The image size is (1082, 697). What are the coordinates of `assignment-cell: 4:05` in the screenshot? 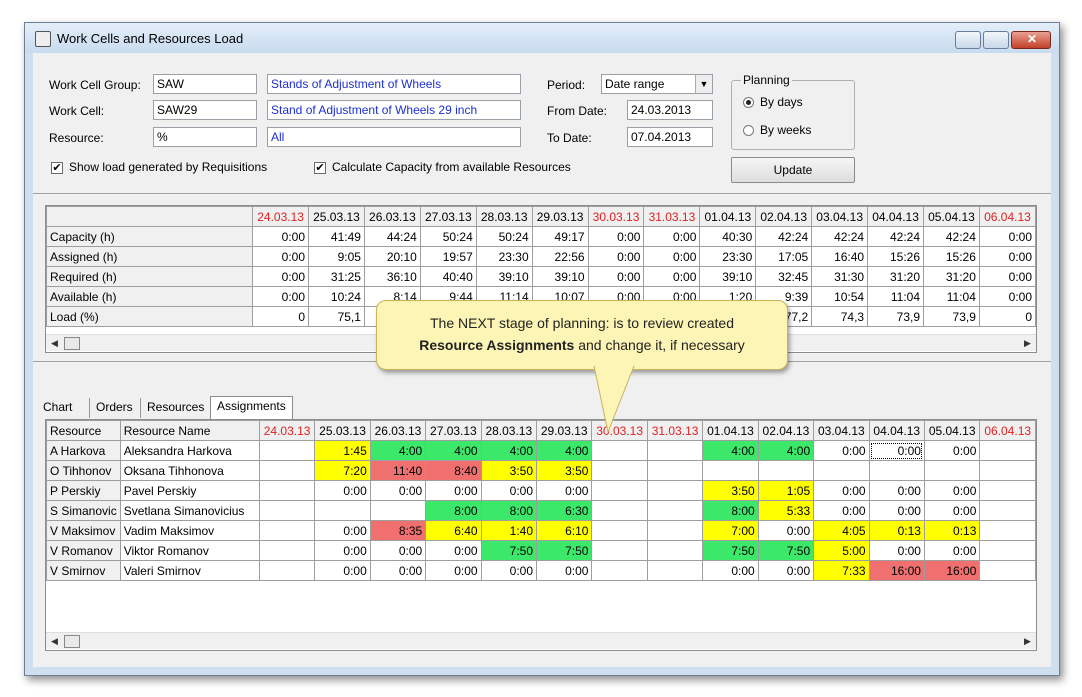 It's located at (841, 530).